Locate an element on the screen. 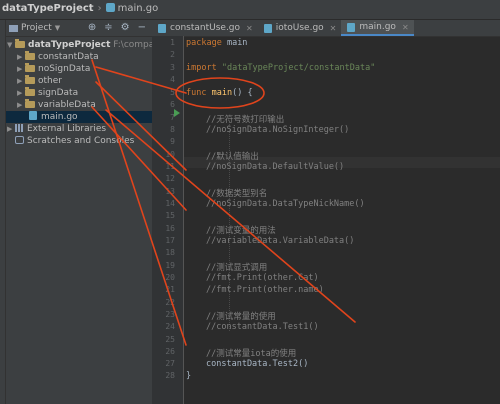 The height and width of the screenshot is (404, 500). line-number: 24 is located at coordinates (170, 326).